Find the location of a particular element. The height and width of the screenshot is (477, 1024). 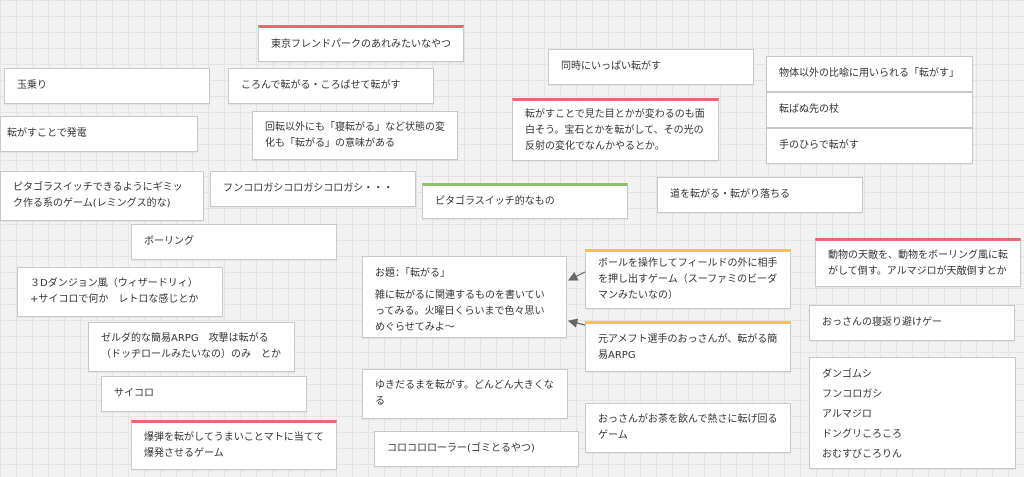

sticky-note: 元アメフト選手のおっさんが、転がる簡易ARPG is located at coordinates (688, 346).